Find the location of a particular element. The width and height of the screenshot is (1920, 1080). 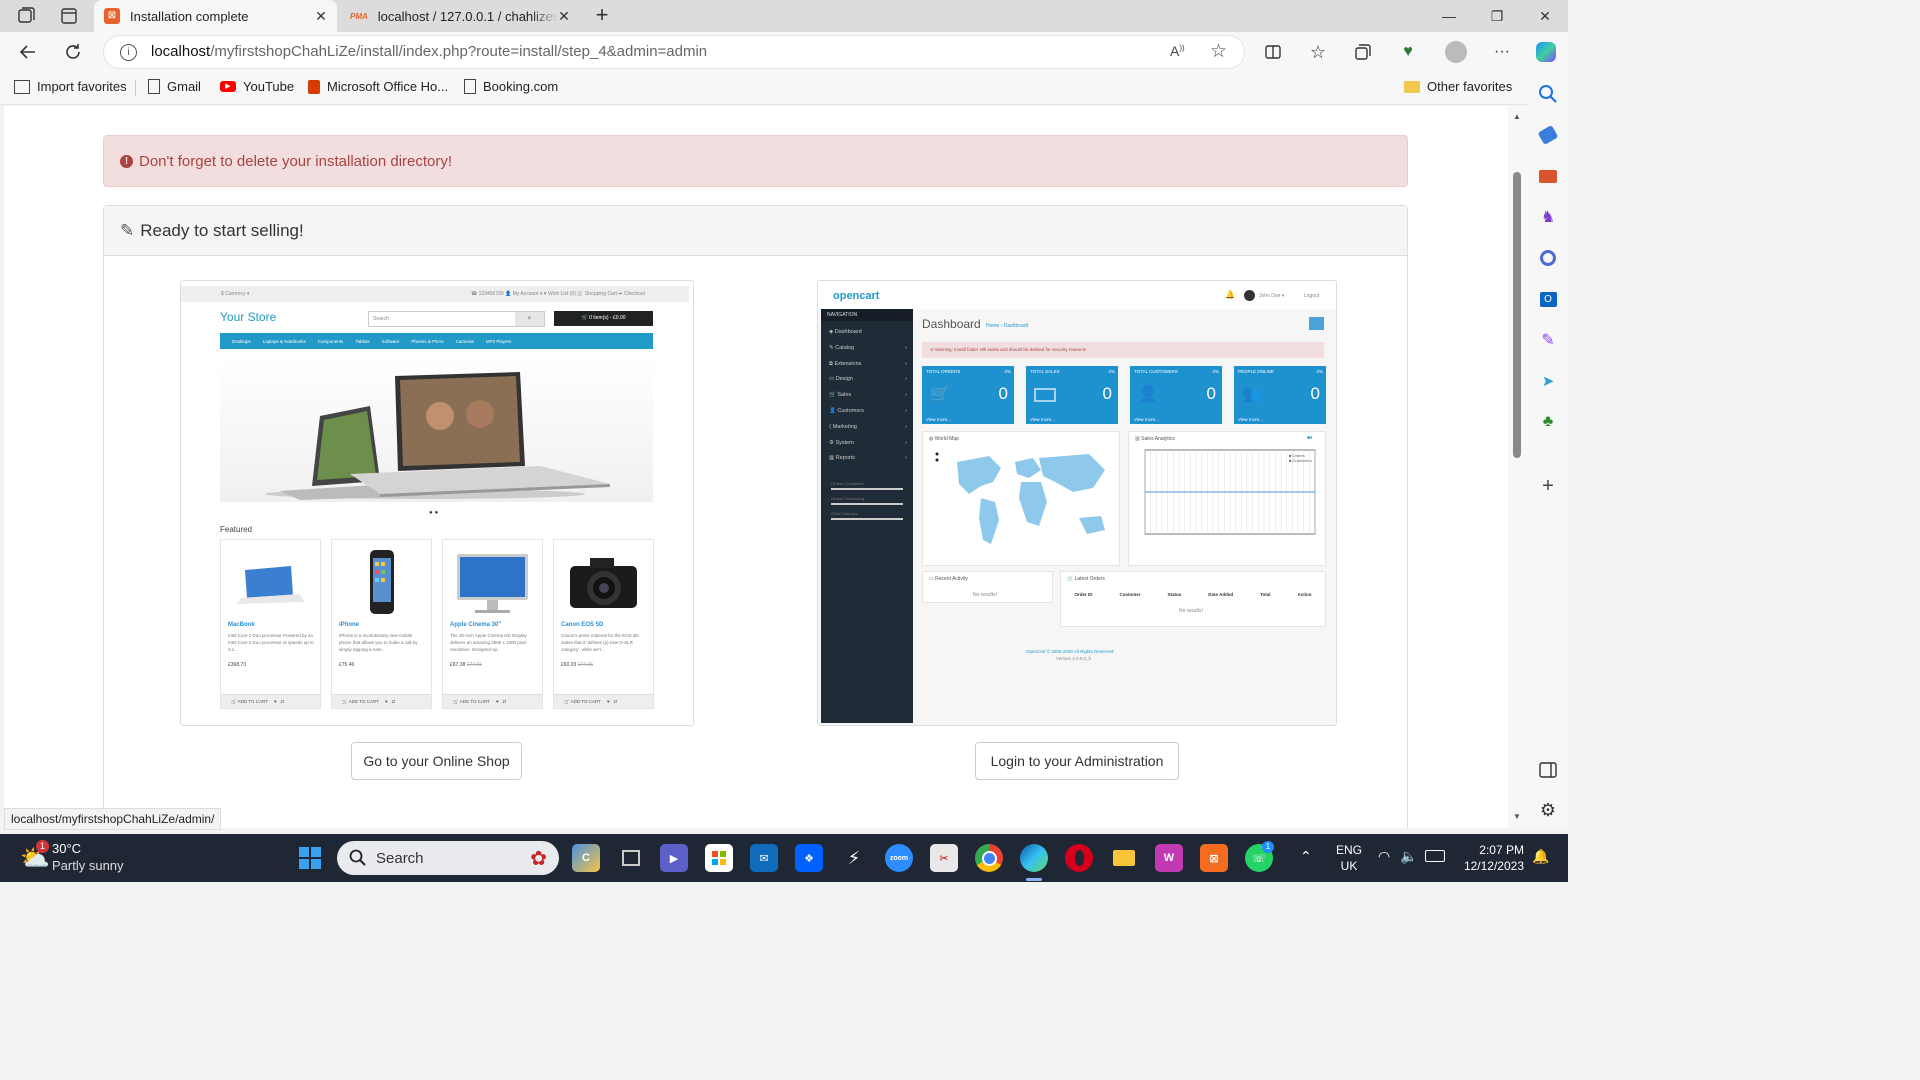

go-to-online-shop-button: Go to your Online Shop is located at coordinates (436, 761).